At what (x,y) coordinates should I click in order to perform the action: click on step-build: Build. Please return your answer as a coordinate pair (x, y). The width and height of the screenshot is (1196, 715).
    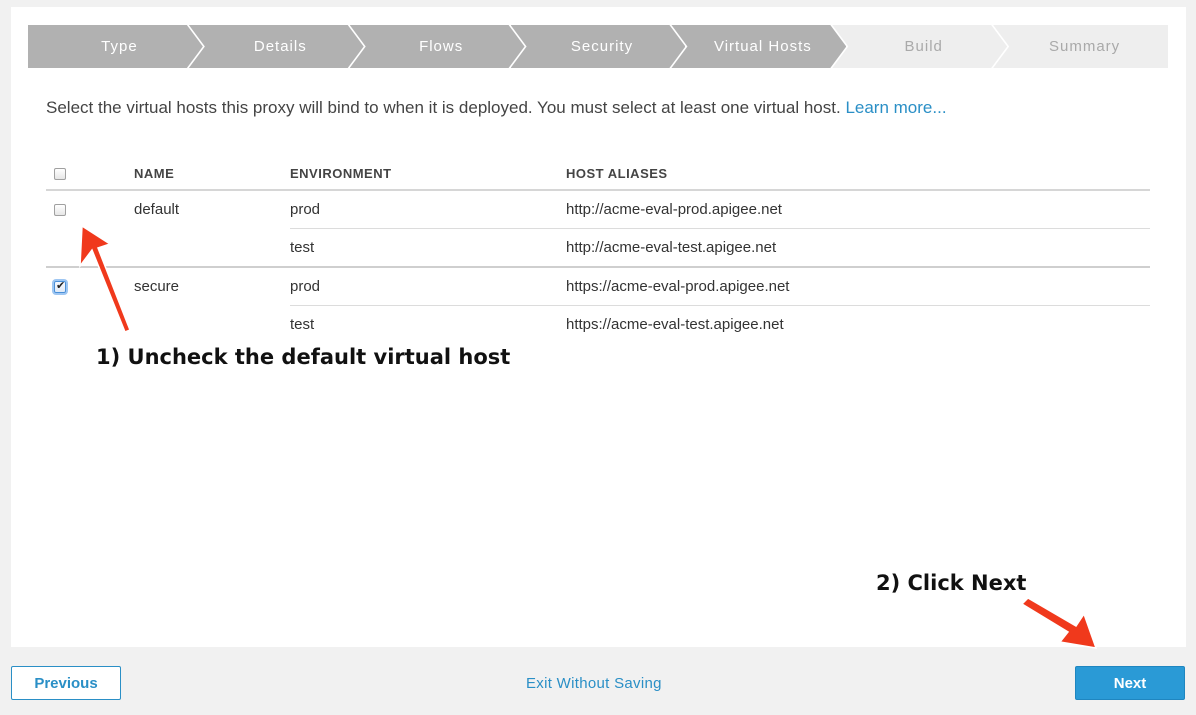
    Looking at the image, I should click on (919, 46).